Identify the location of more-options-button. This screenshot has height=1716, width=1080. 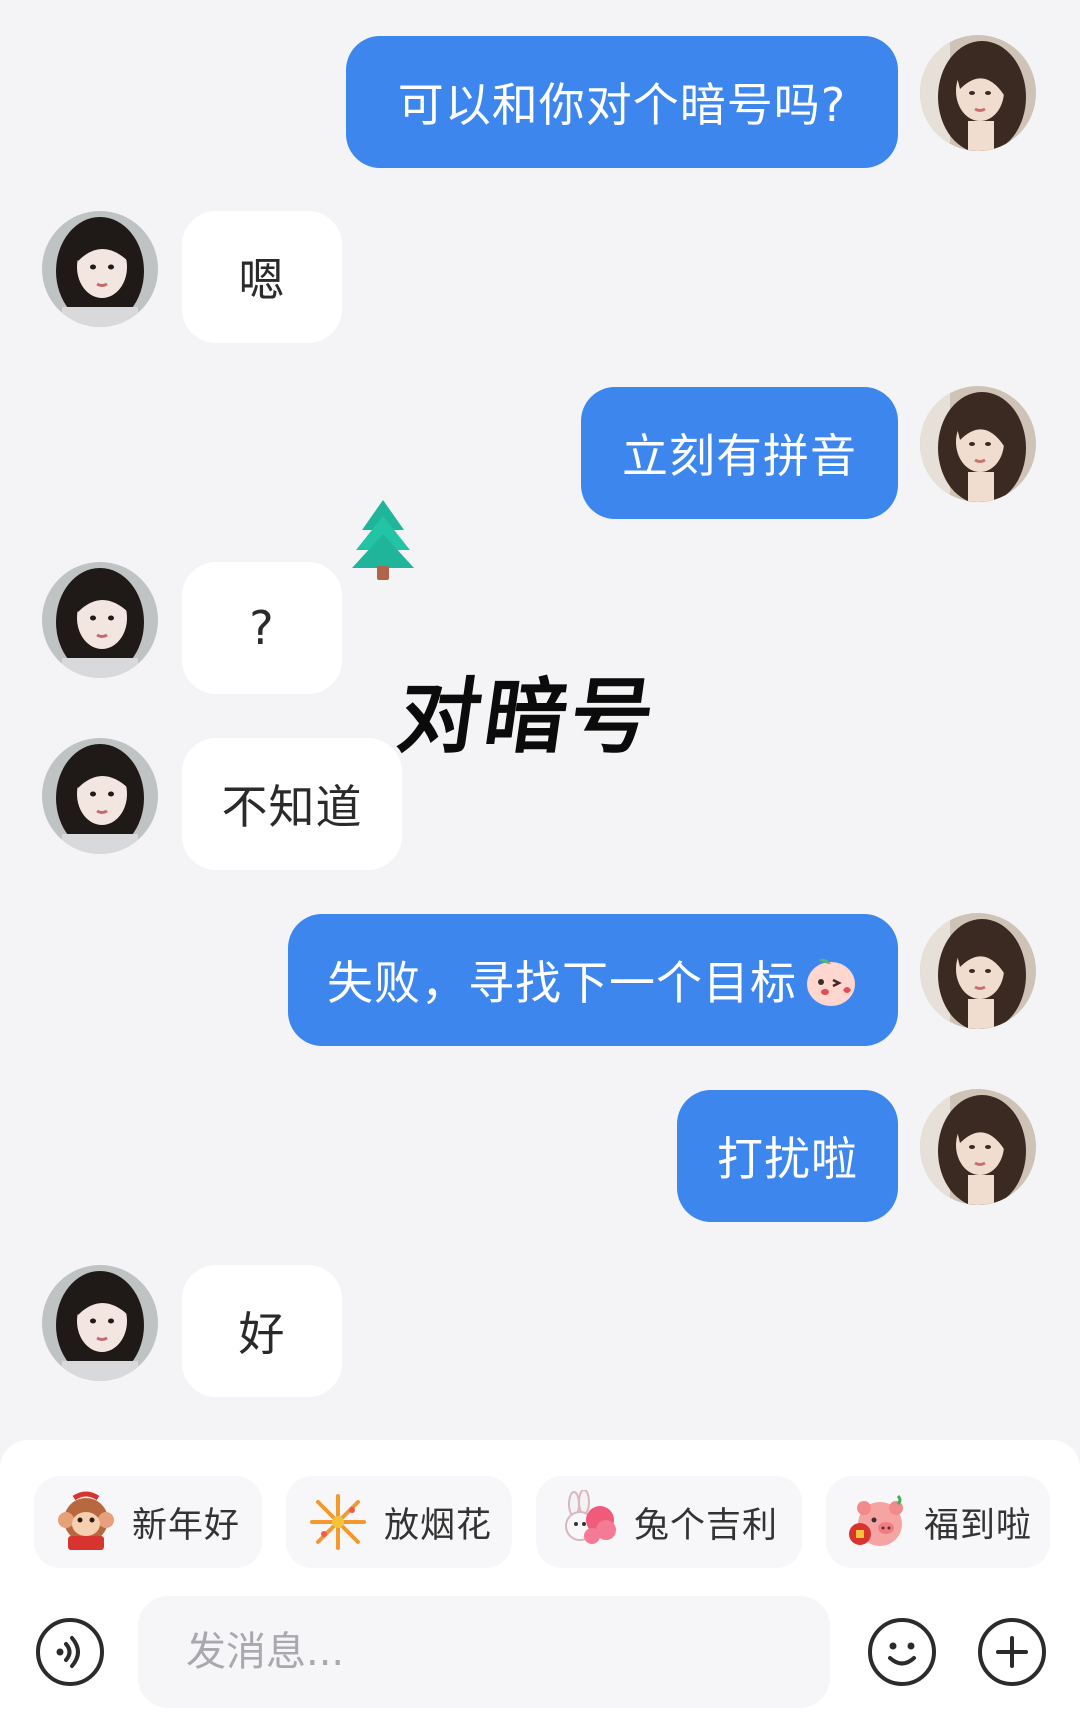
(1012, 1652).